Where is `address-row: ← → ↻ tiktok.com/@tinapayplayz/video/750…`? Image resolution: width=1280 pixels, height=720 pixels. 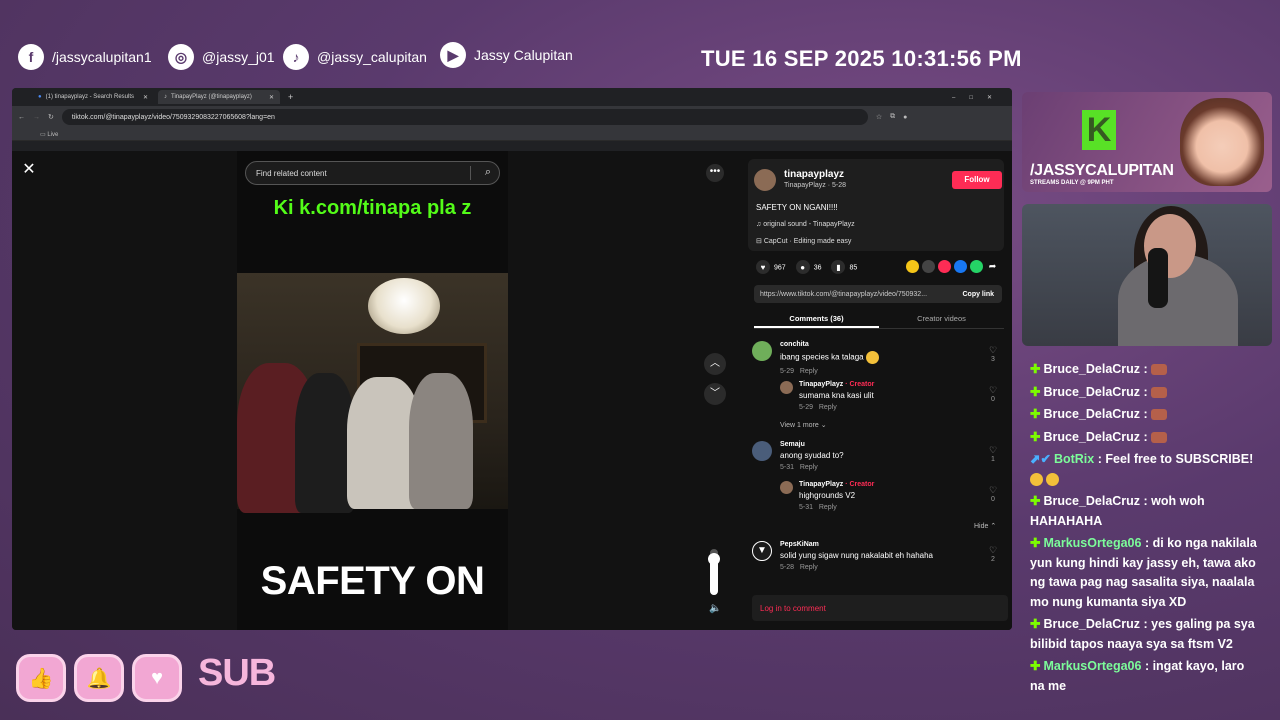 address-row: ← → ↻ tiktok.com/@tinapayplayz/video/750… is located at coordinates (512, 117).